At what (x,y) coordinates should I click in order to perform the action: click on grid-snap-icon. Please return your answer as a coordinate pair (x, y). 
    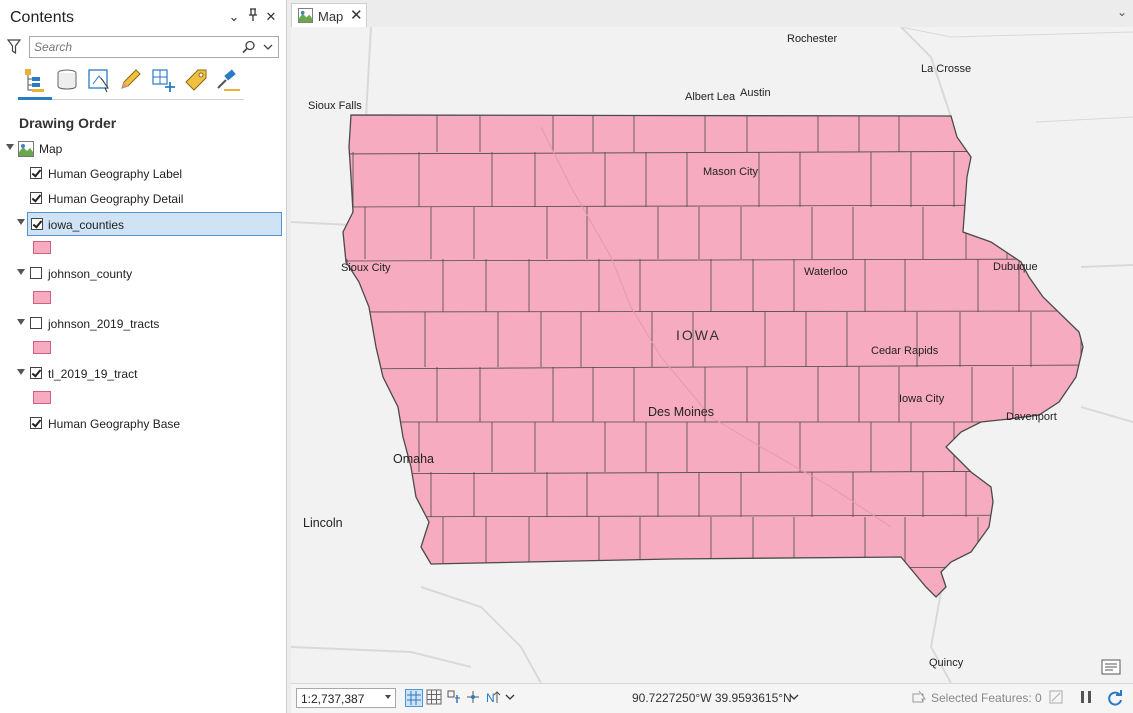
    Looking at the image, I should click on (414, 698).